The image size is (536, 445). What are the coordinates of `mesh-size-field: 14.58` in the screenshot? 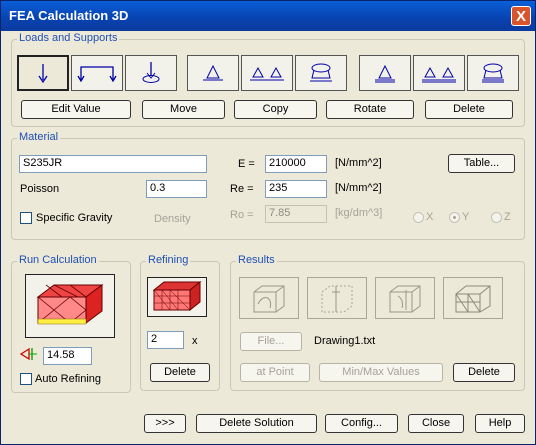 It's located at (67, 356).